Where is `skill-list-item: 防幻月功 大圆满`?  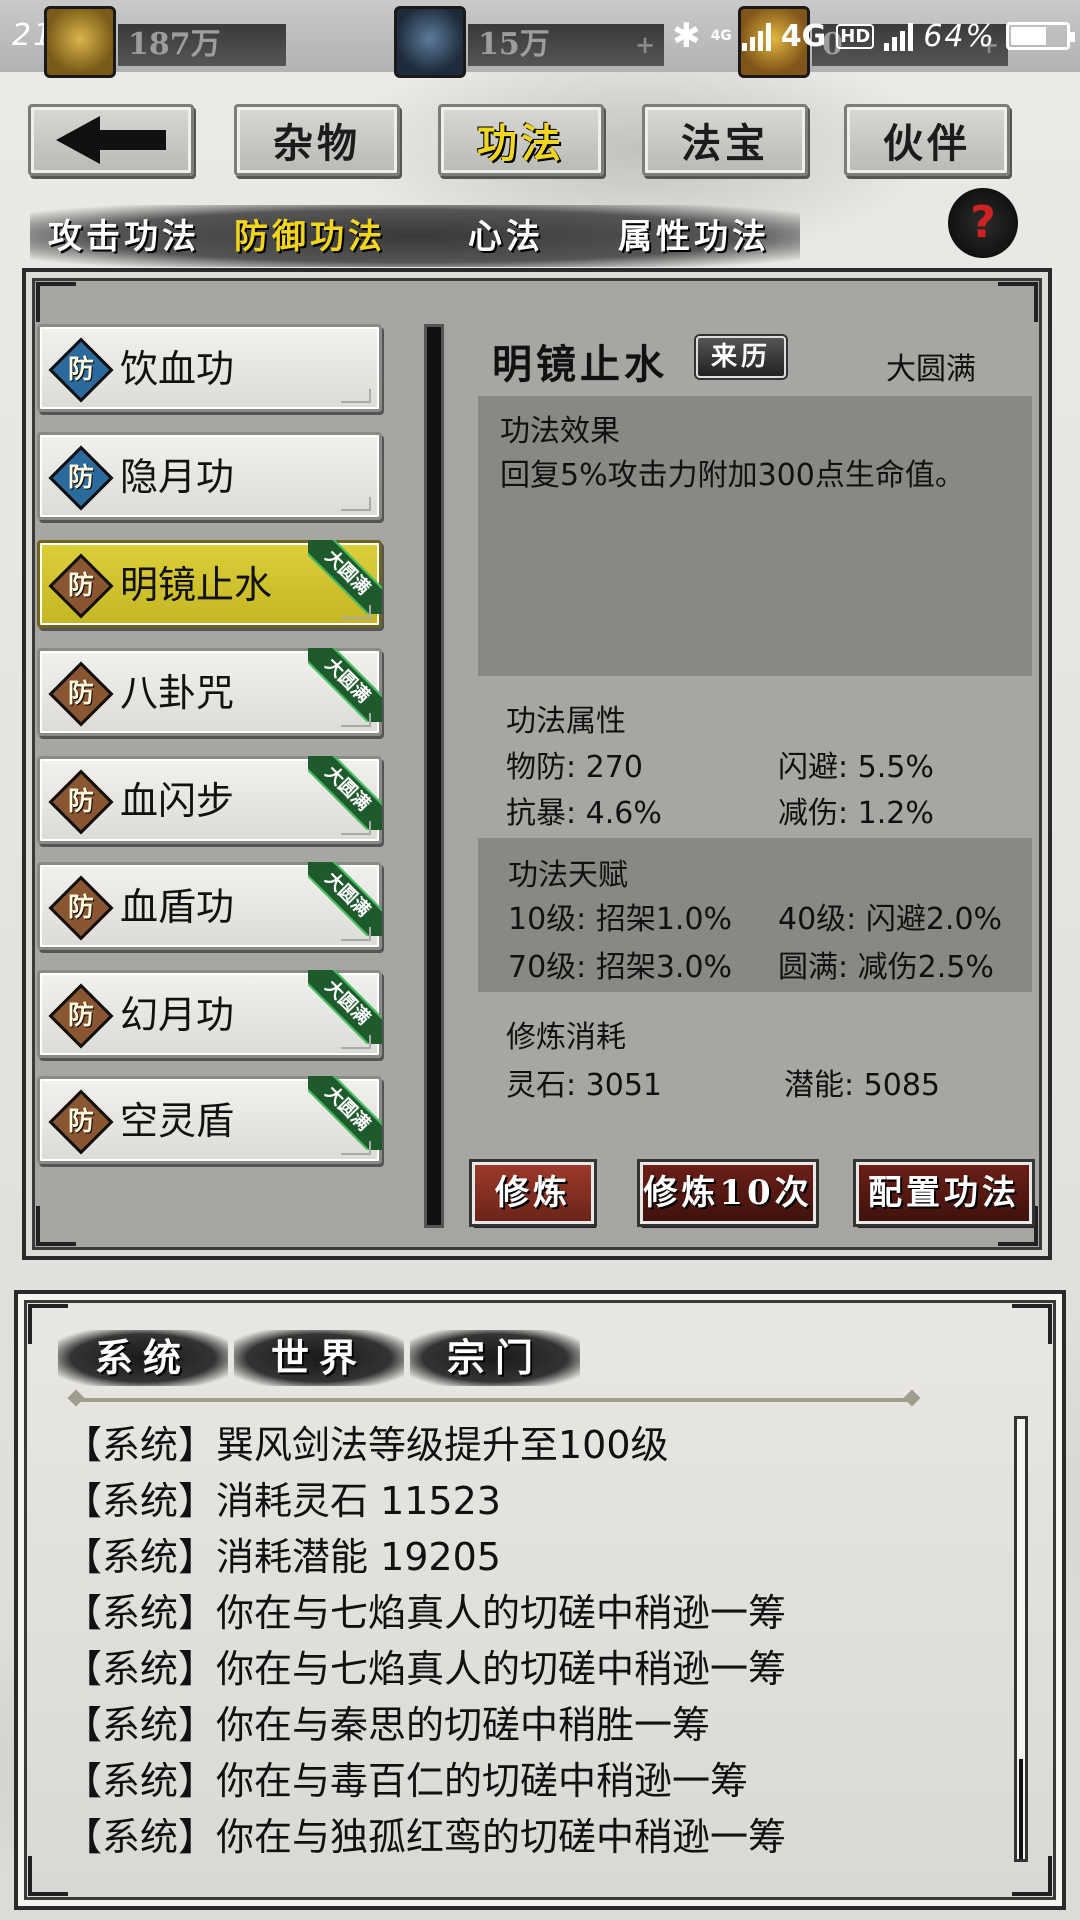
skill-list-item: 防幻月功 大圆满 is located at coordinates (209, 1014).